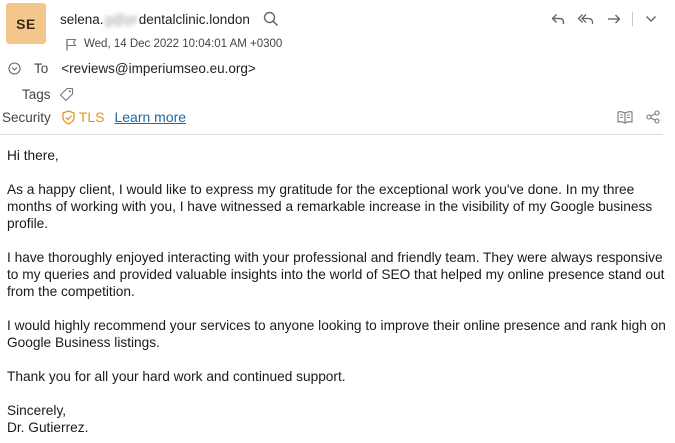 This screenshot has height=443, width=675. Describe the element at coordinates (41, 68) in the screenshot. I see `to-label: To` at that location.